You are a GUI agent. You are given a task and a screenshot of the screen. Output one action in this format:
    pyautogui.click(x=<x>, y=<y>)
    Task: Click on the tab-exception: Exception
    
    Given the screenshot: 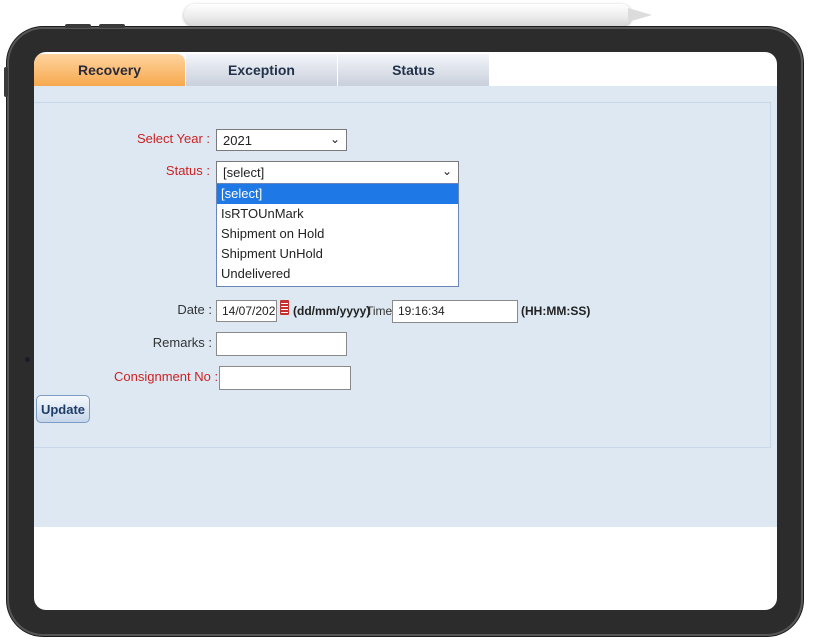 What is the action you would take?
    pyautogui.click(x=261, y=70)
    